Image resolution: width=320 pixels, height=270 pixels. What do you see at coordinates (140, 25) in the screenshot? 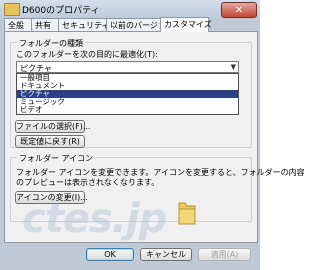
I see `tab-previous-versions: 以前のバージョン` at bounding box center [140, 25].